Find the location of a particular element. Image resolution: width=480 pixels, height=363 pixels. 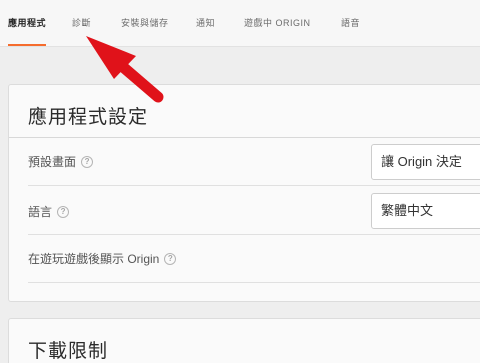

app-settings-title: 應用程式設定 is located at coordinates (88, 117).